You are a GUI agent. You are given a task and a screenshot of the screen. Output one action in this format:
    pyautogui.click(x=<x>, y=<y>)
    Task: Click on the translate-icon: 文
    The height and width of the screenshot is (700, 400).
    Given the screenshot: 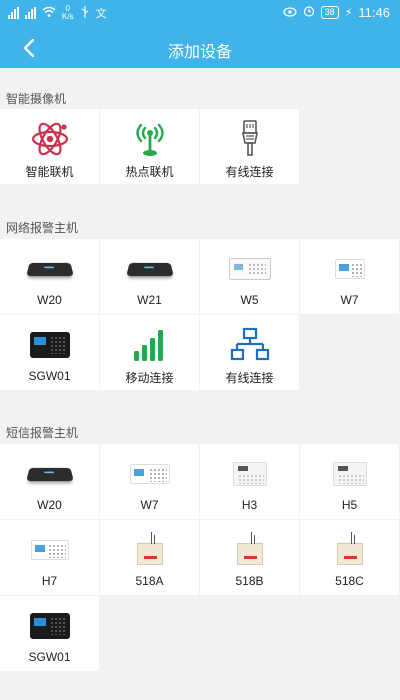 What is the action you would take?
    pyautogui.click(x=101, y=14)
    